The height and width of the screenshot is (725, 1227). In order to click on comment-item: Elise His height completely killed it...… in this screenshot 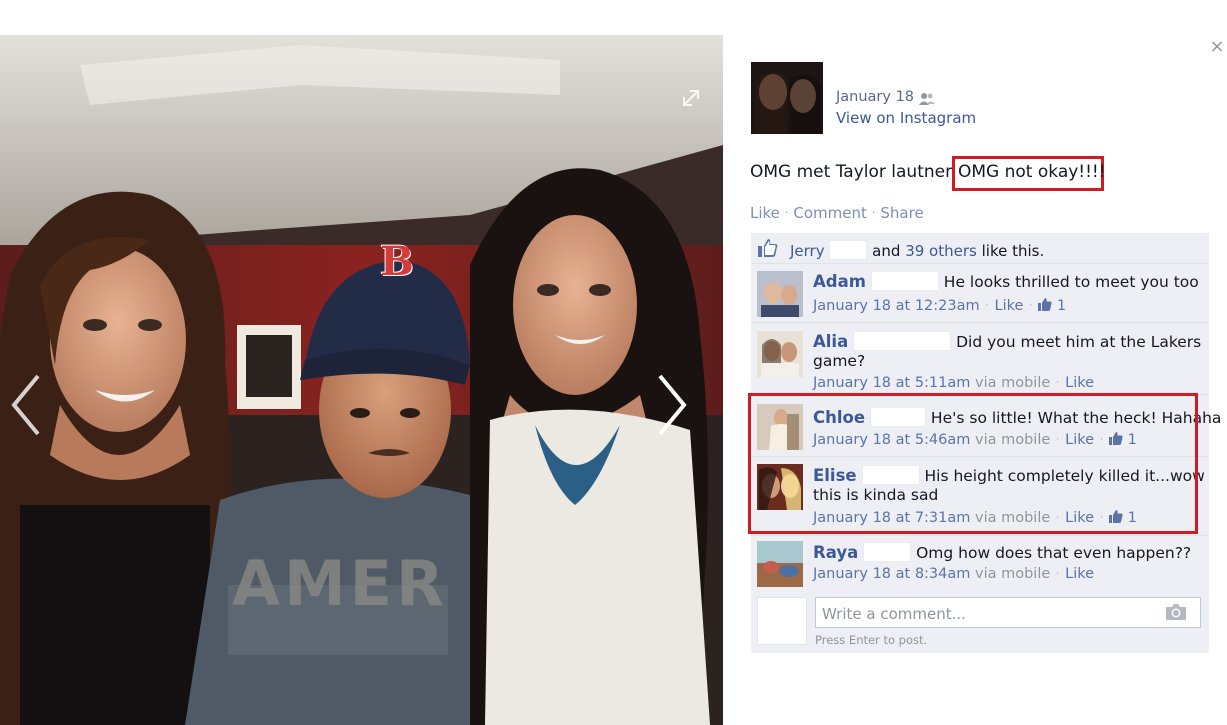, I will do `click(980, 496)`.